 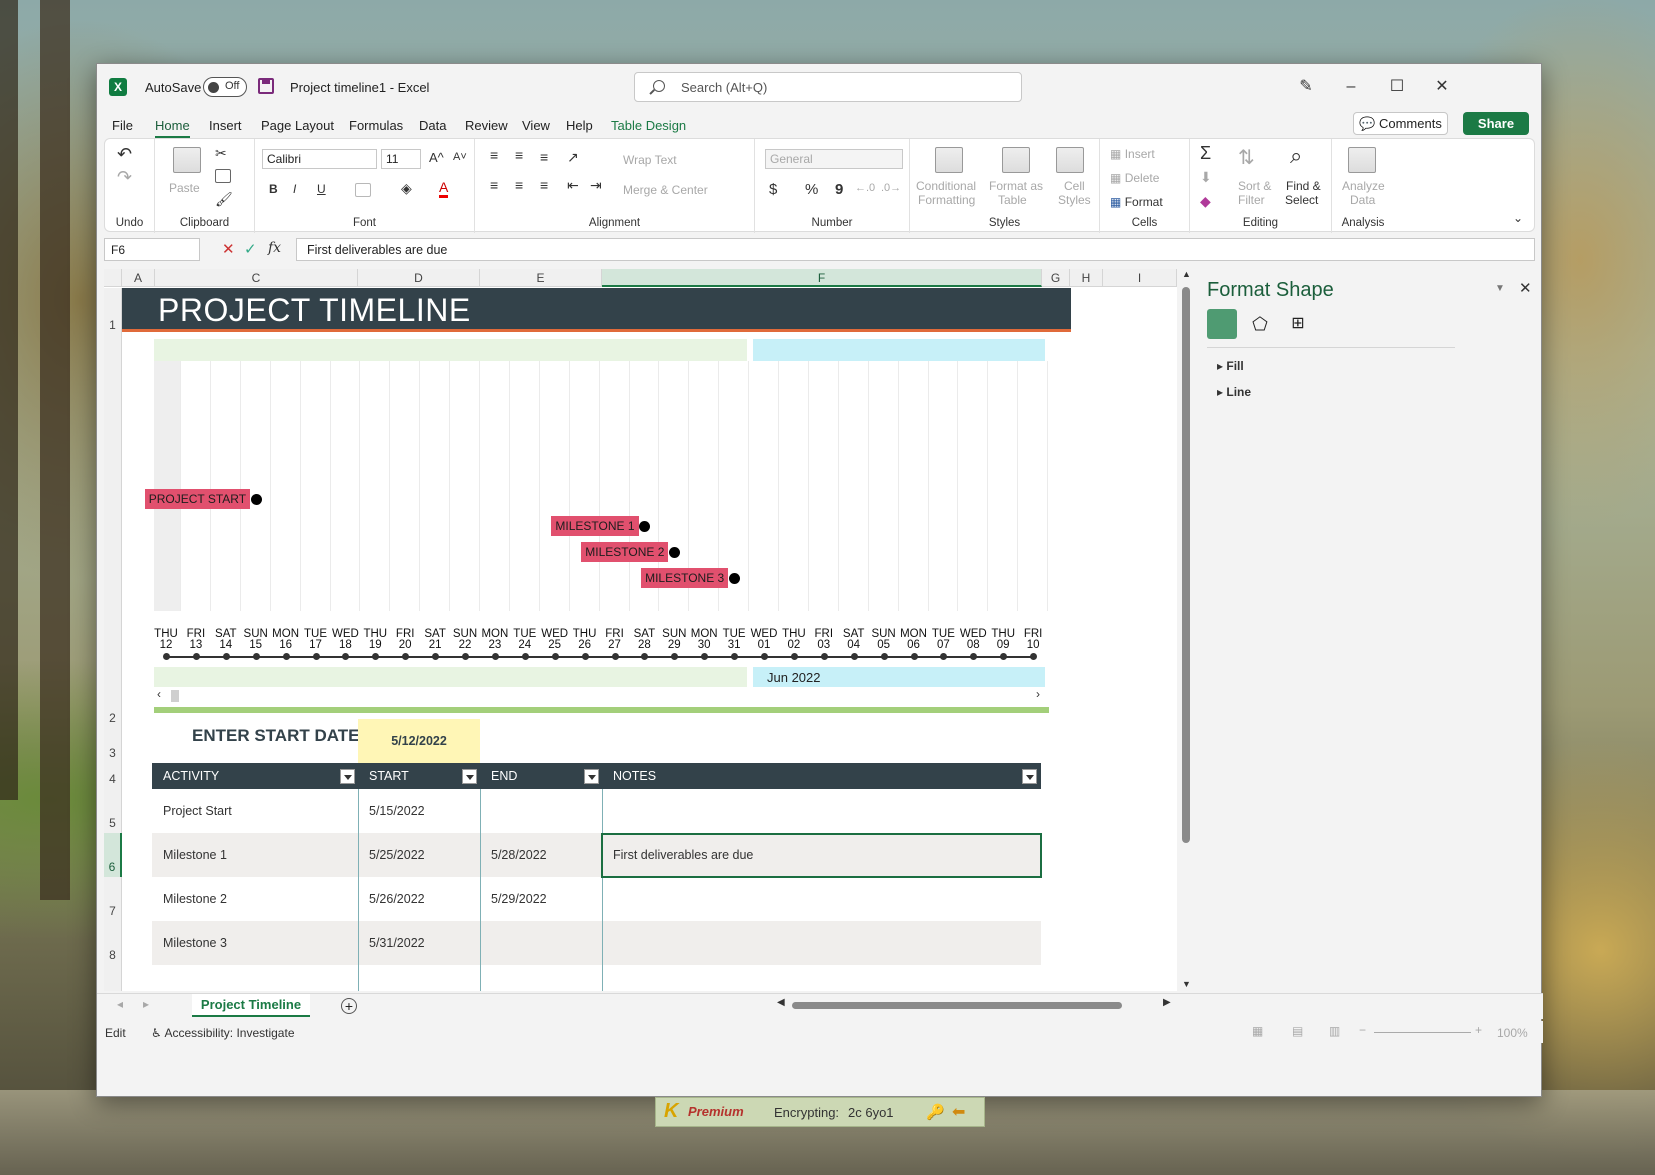 What do you see at coordinates (544, 185) in the screenshot?
I see `align-right-icon: ≡` at bounding box center [544, 185].